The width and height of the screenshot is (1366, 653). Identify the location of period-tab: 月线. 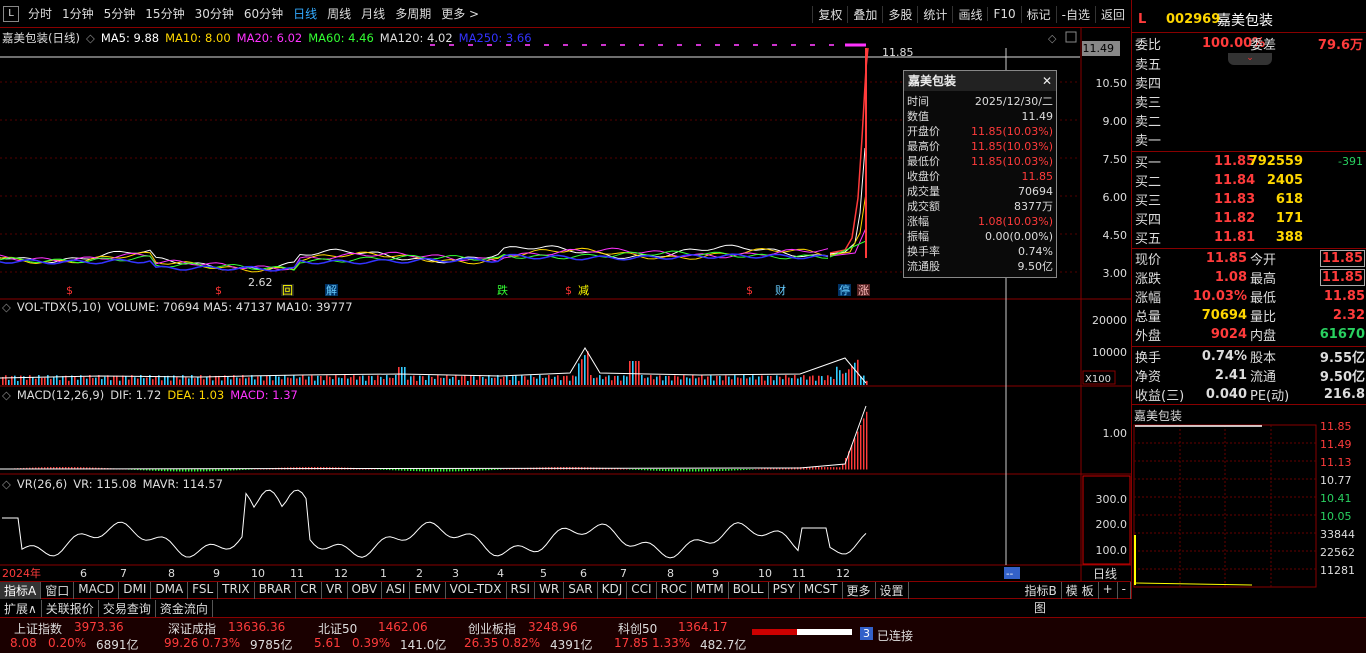
(373, 13).